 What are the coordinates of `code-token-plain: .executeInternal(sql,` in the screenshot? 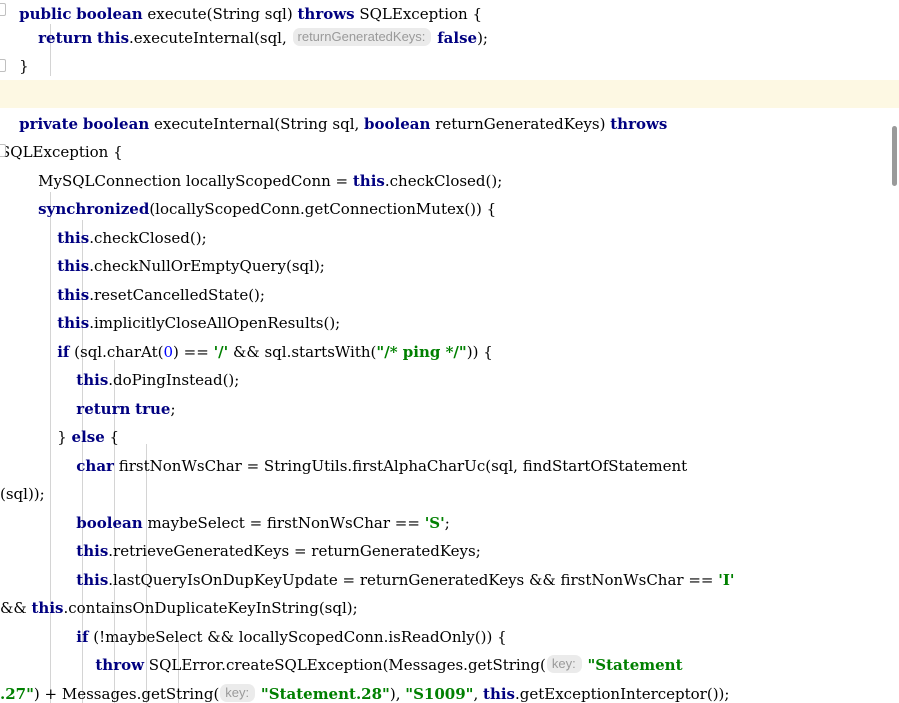 It's located at (210, 38).